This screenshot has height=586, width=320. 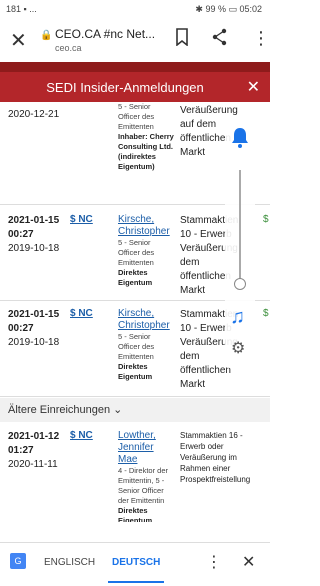 I want to click on filing-datetime: 2021-01-12 01:27, so click(x=34, y=443).